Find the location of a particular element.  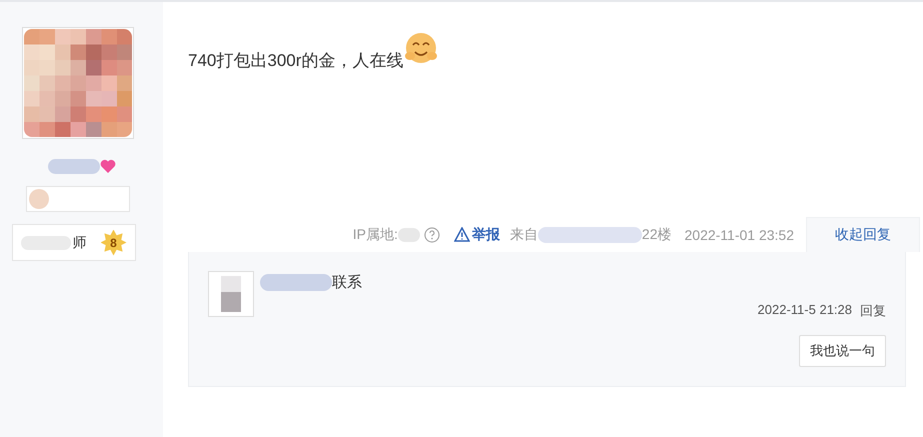

collapse-replies-tab: 收起回复 is located at coordinates (863, 234).